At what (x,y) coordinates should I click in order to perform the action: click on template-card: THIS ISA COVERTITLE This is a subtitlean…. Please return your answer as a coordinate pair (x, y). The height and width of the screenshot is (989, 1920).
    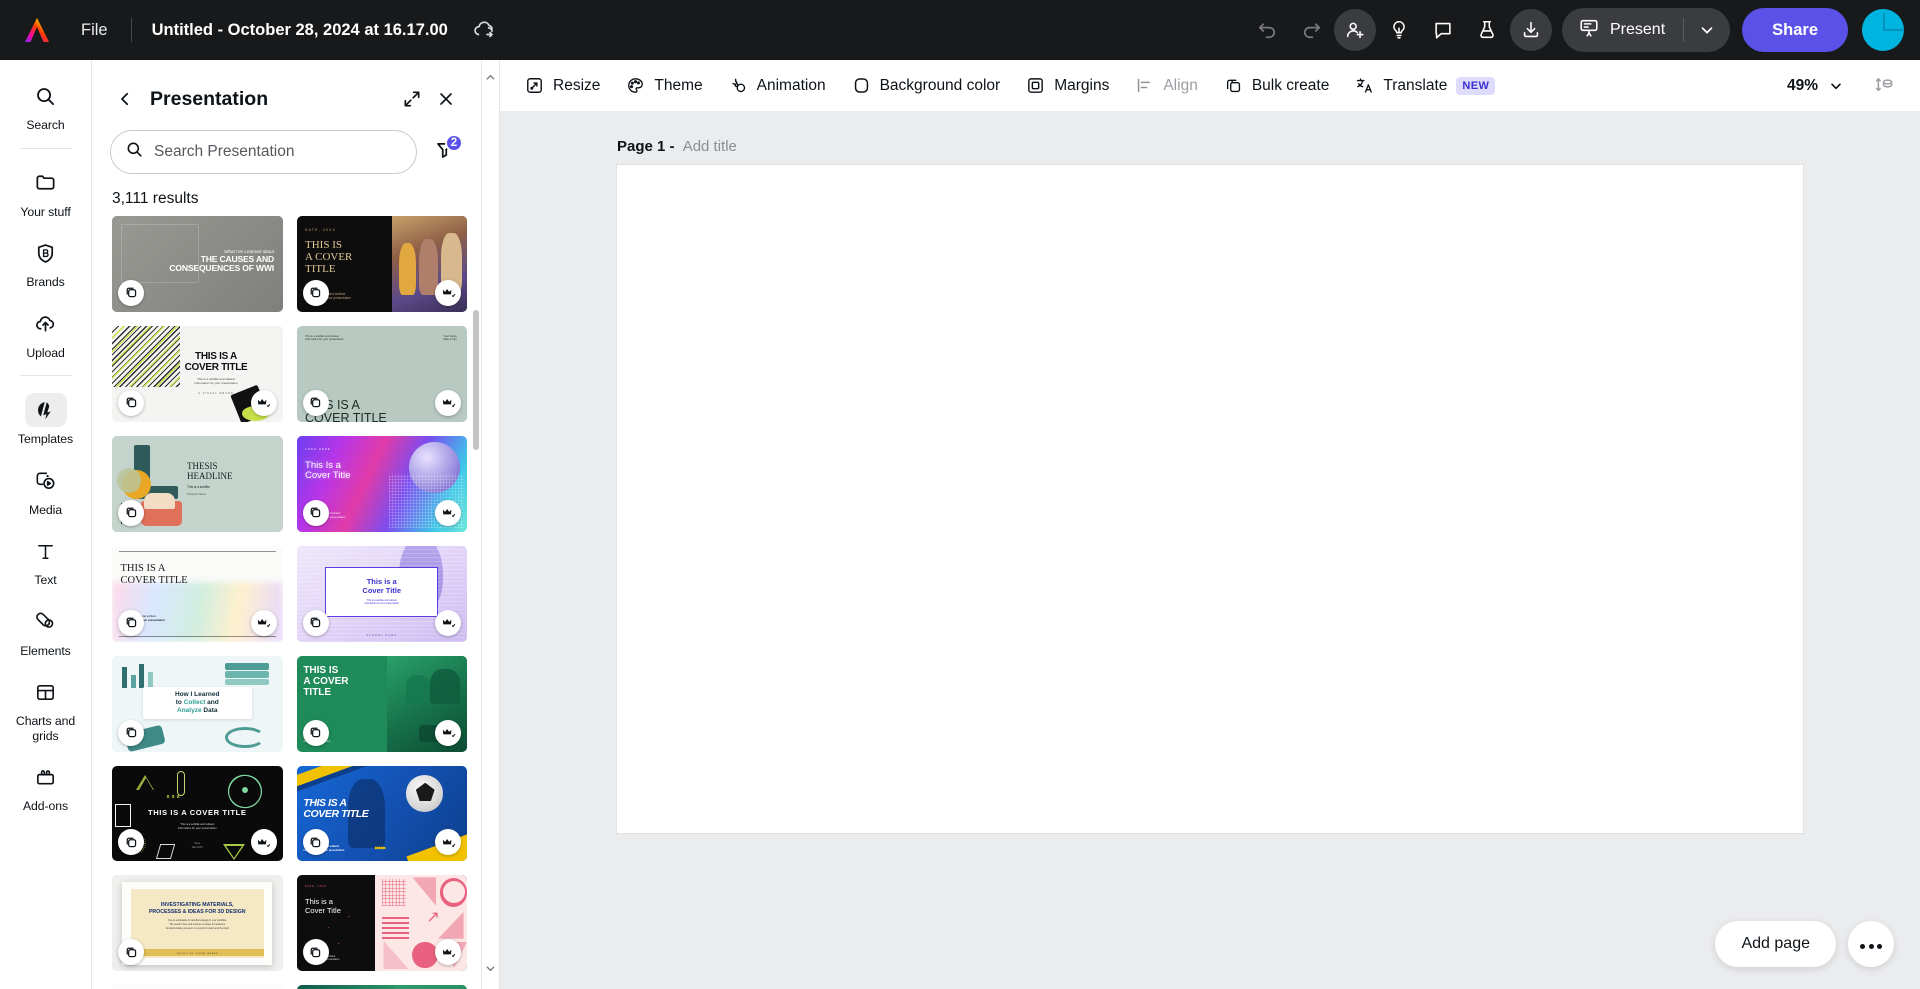
    Looking at the image, I should click on (381, 703).